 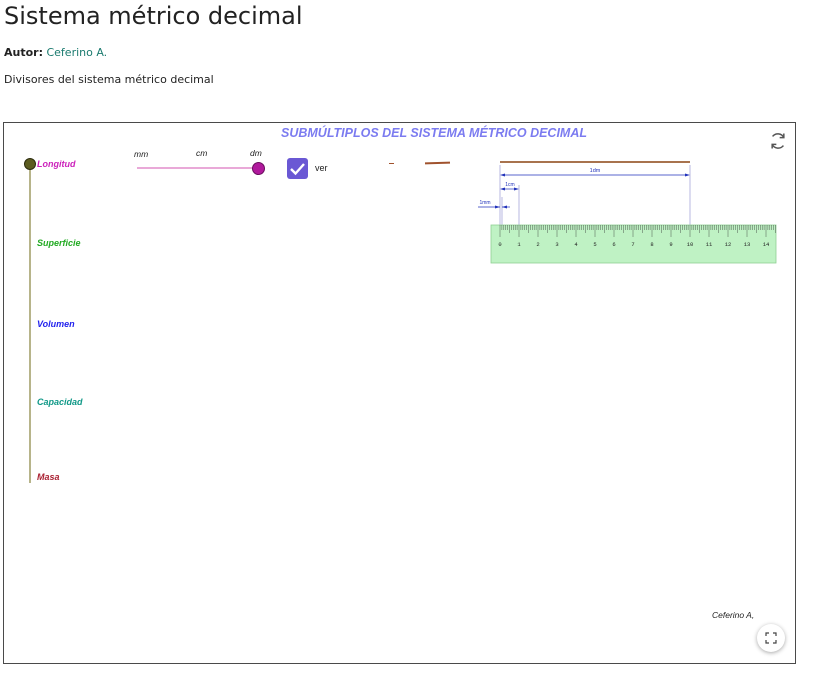 I want to click on fullscreen-button, so click(x=771, y=638).